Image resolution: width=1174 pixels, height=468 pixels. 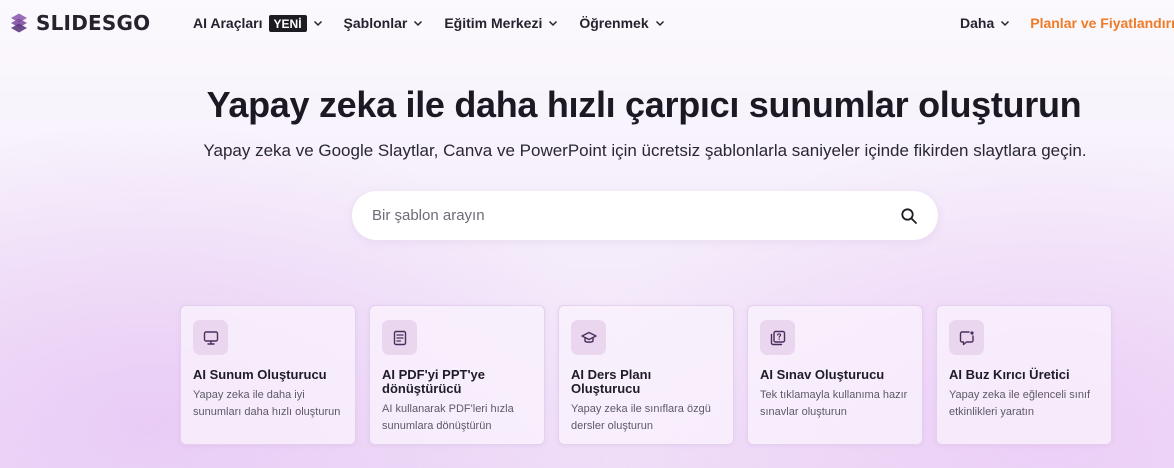 I want to click on nav-learn: Öğrenmek, so click(x=621, y=23).